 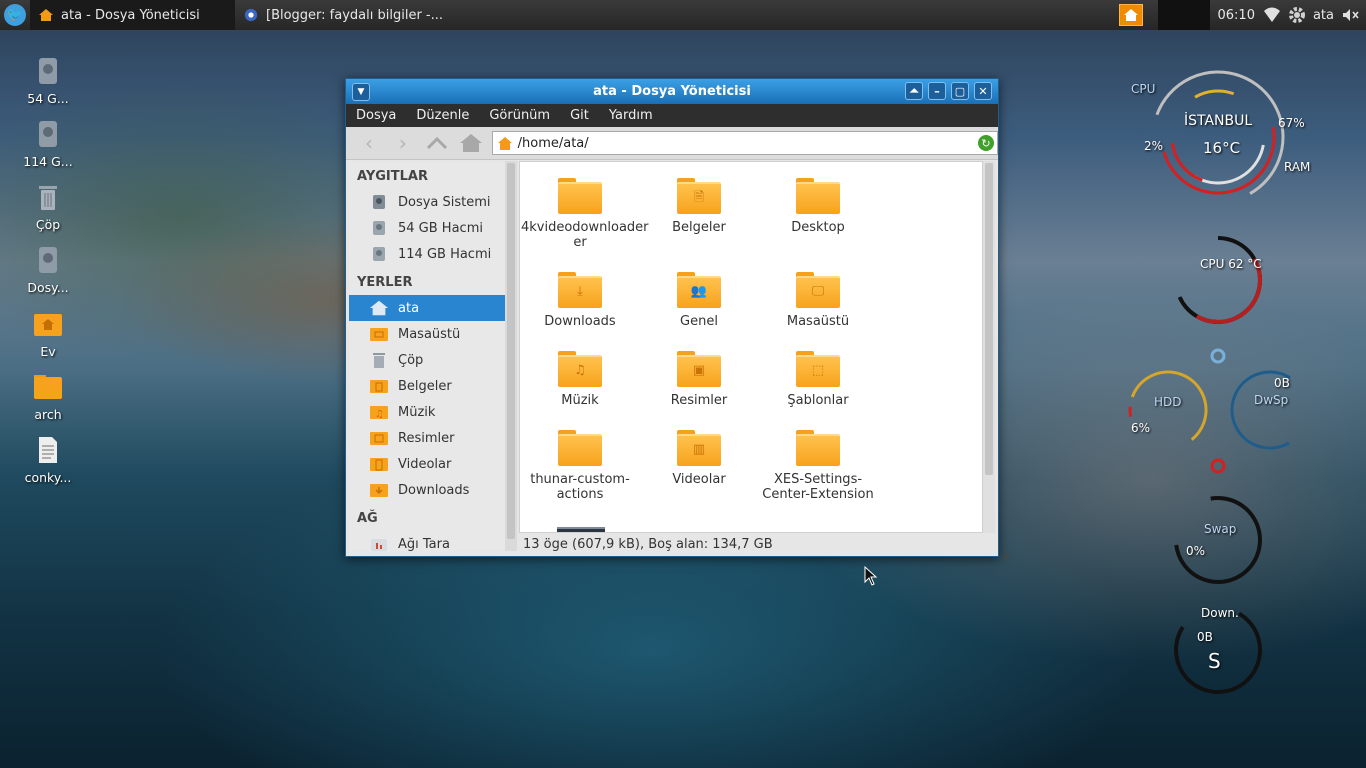 I want to click on file-item: Desktop, so click(x=818, y=206).